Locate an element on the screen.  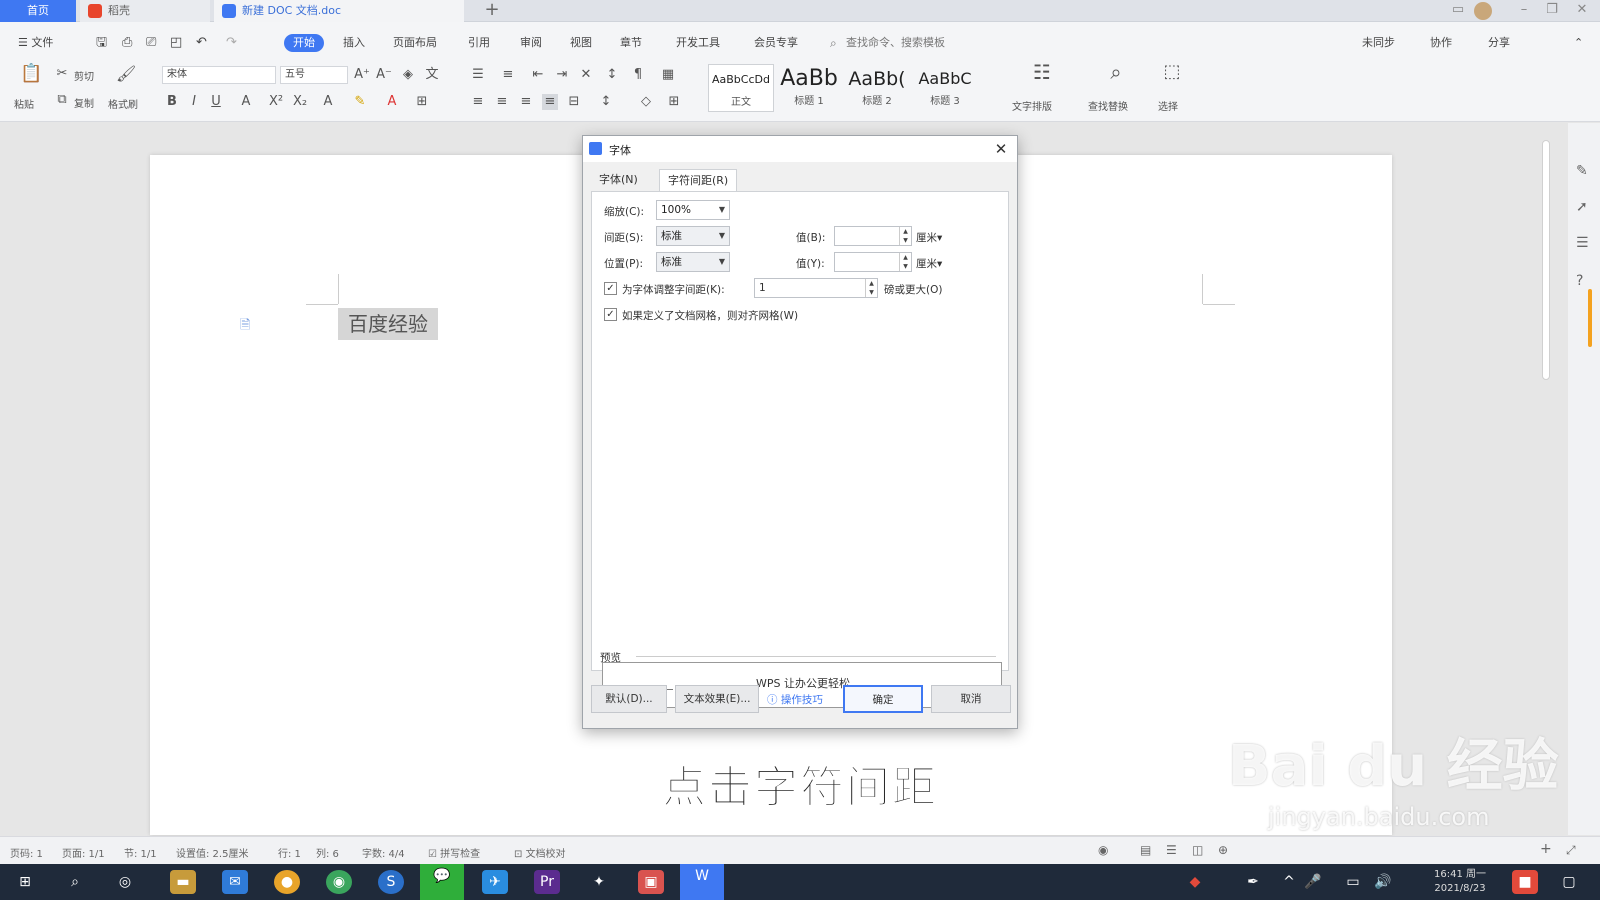
value-y-spinner: ▲ ▼ is located at coordinates (873, 262).